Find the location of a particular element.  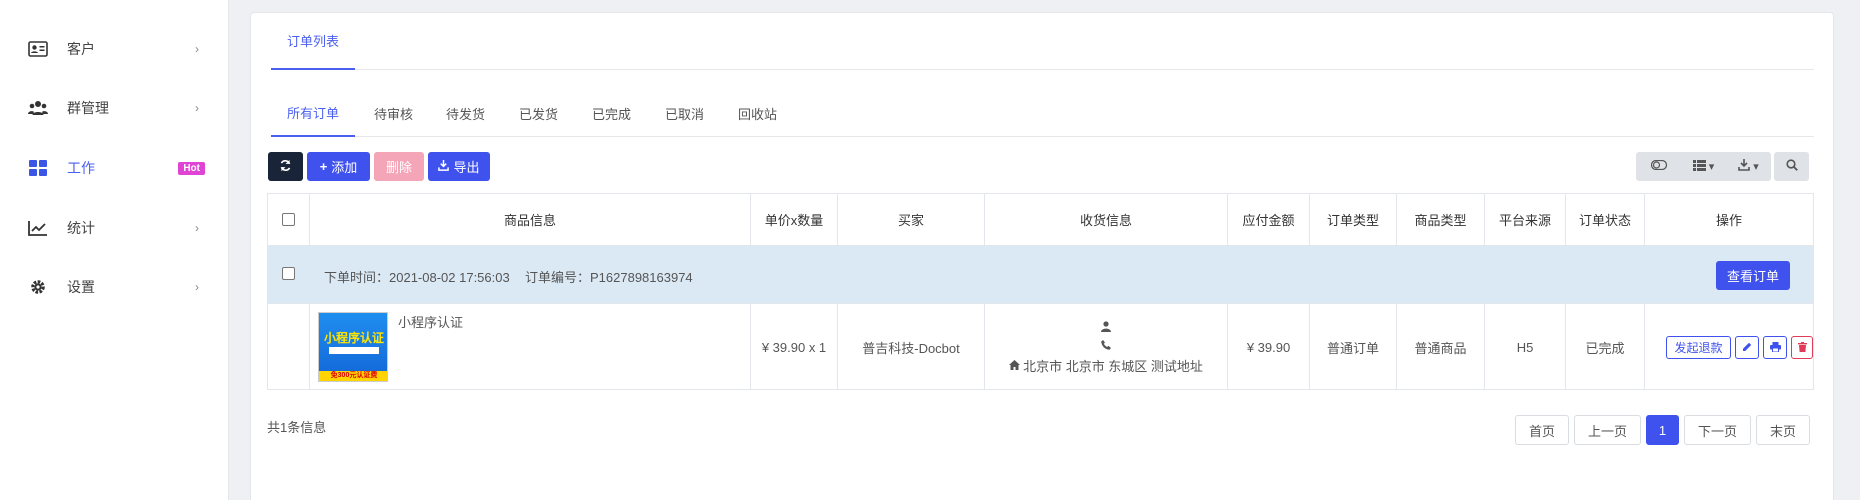

refresh-icon is located at coordinates (285, 167).